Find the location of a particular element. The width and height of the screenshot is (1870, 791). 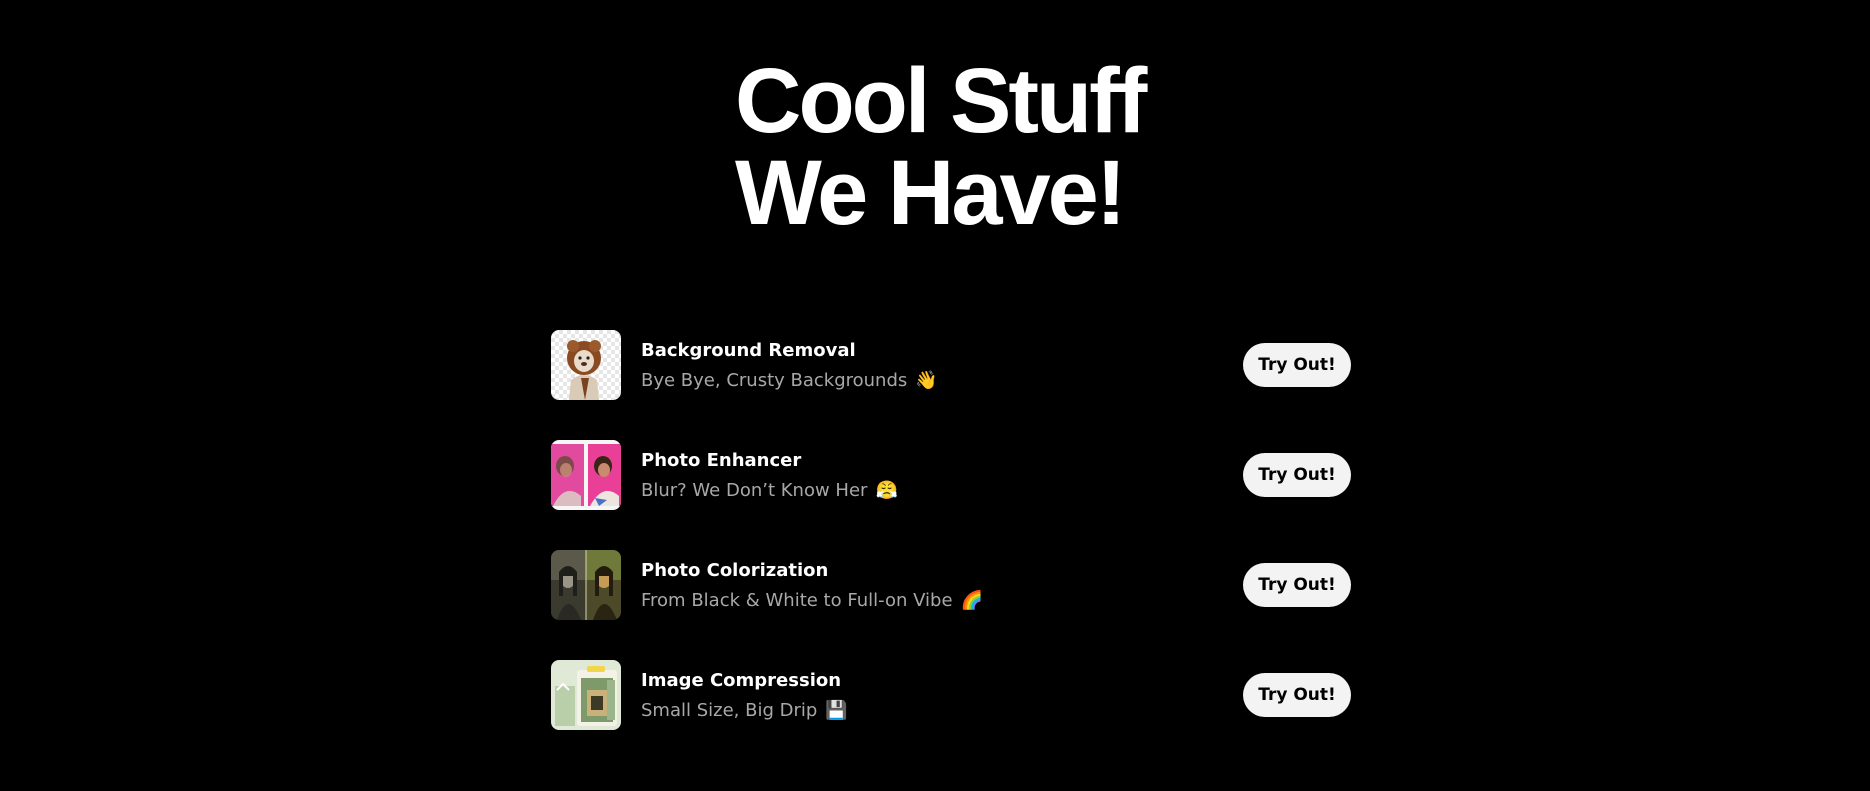

tool-title: Background Removal is located at coordinates (748, 350).